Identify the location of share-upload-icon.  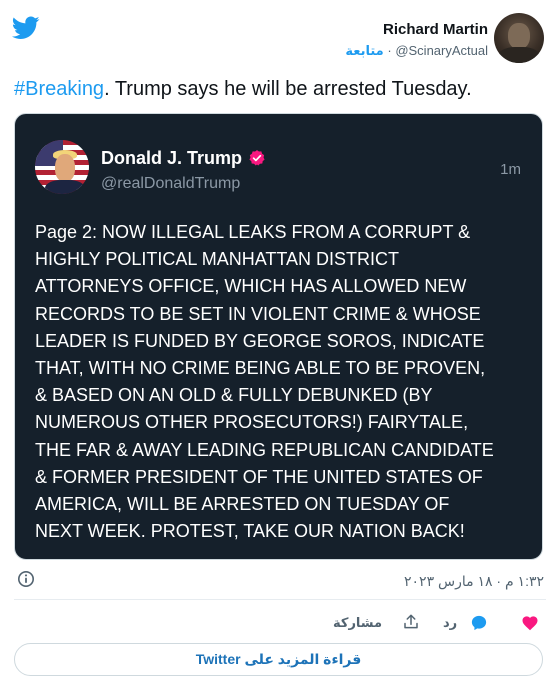
(411, 622).